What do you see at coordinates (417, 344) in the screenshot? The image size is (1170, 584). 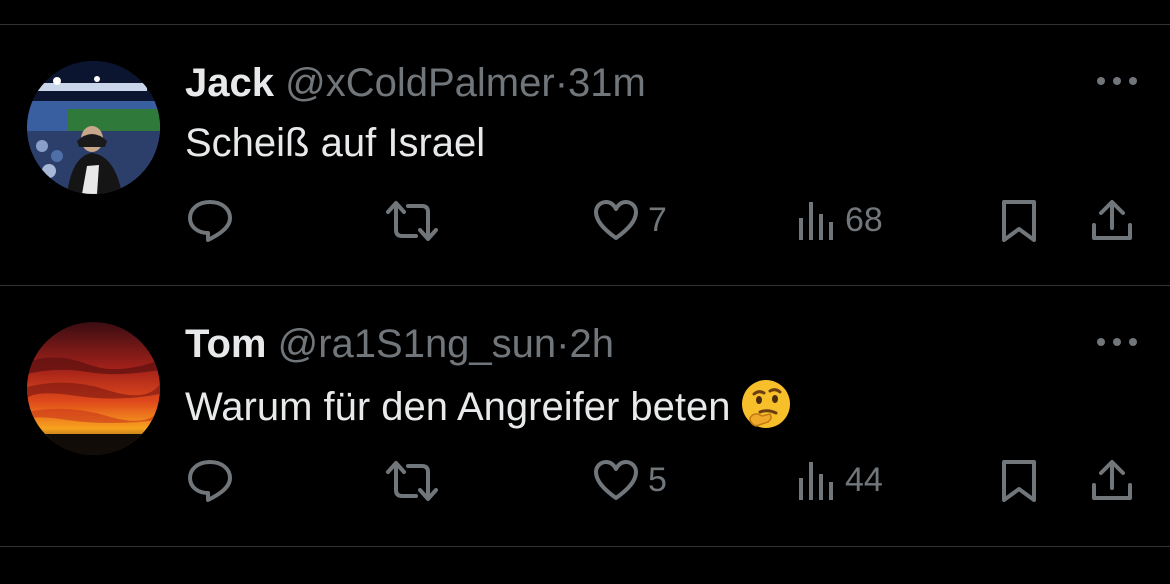 I see `handle: @ra1S1ng_sun` at bounding box center [417, 344].